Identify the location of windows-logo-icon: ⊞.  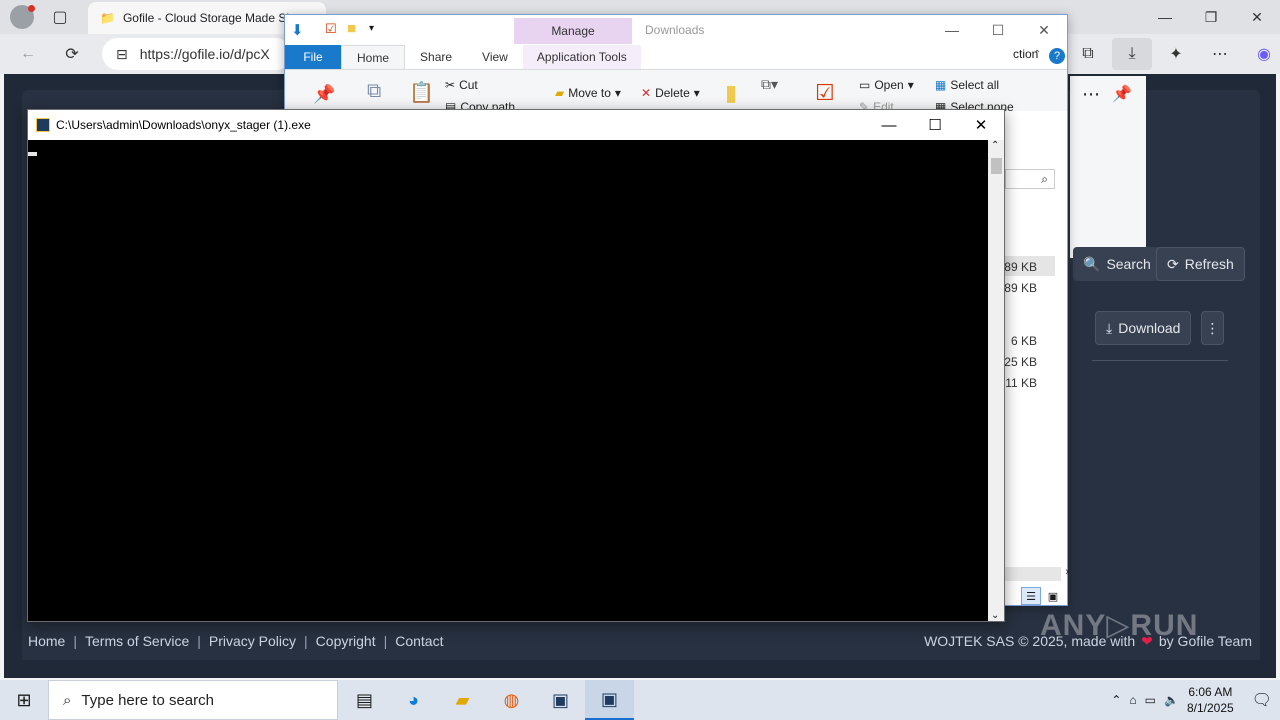
(24, 699).